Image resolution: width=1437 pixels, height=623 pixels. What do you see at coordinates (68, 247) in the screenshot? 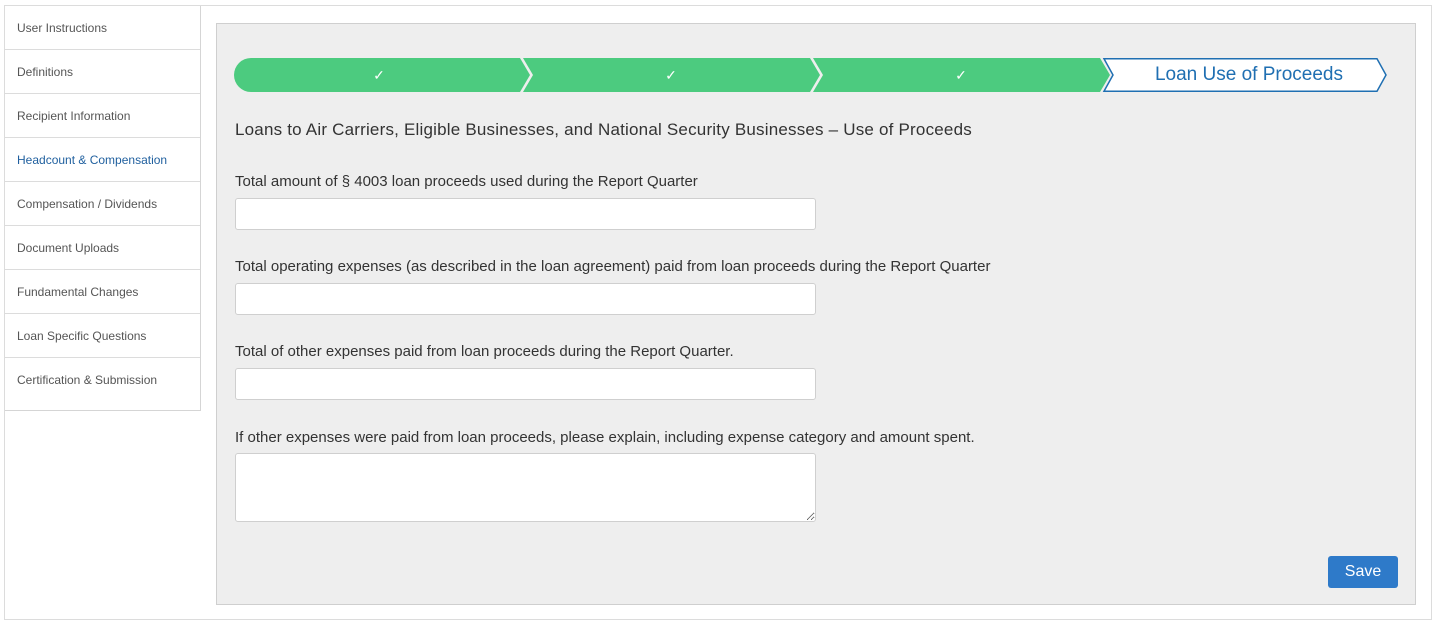
I see `sidebar-item-label: Document Uploads` at bounding box center [68, 247].